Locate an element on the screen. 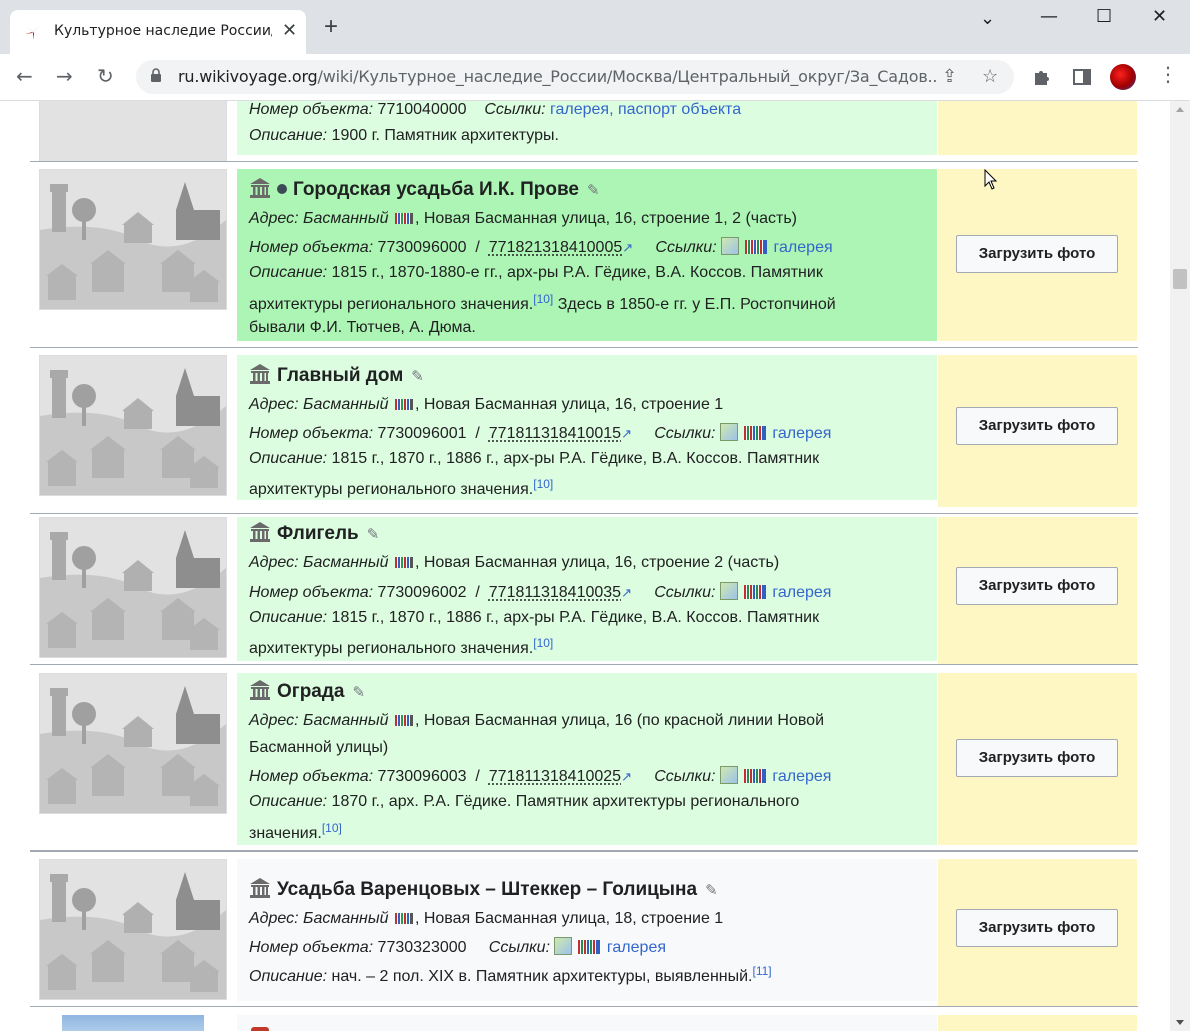  profile-avatar is located at coordinates (1123, 77).